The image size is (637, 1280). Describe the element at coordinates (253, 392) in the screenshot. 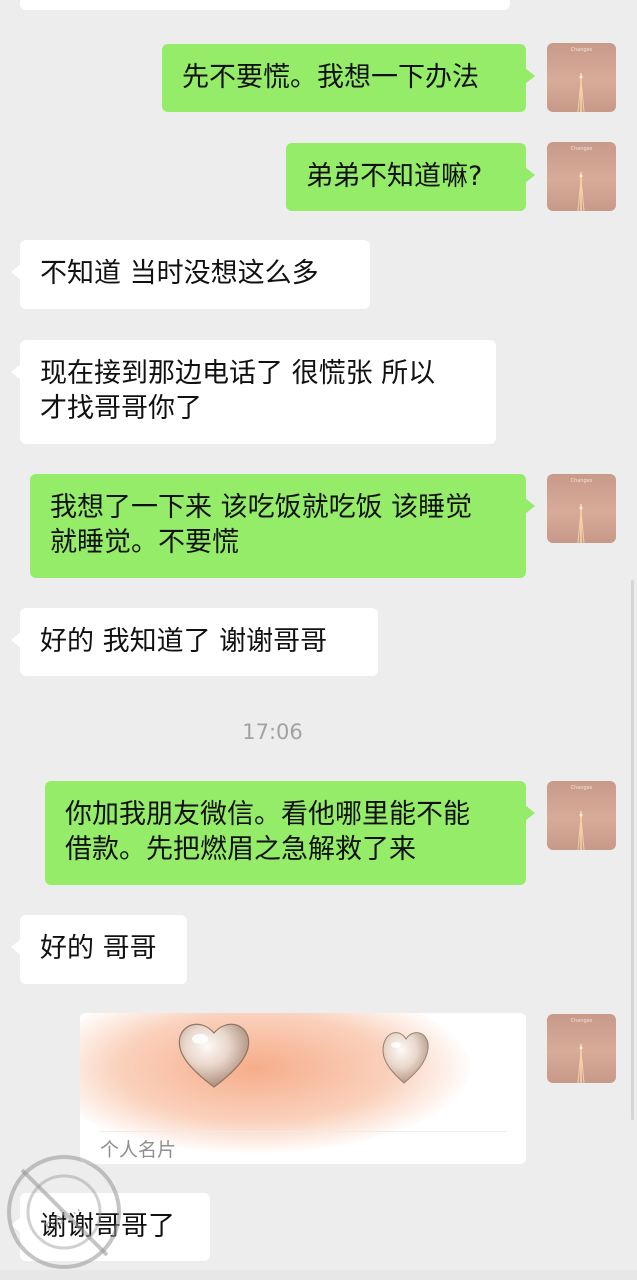

I see `message-incoming: 现在接到那边电话了 很慌张 所以 才找哥哥你了` at that location.